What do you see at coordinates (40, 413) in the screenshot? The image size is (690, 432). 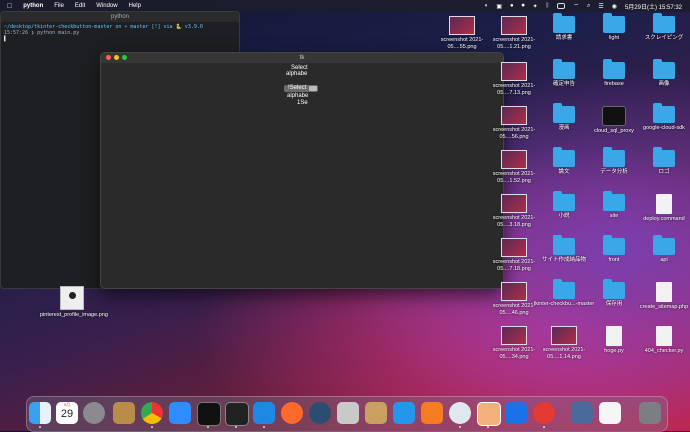 I see `finder-icon` at bounding box center [40, 413].